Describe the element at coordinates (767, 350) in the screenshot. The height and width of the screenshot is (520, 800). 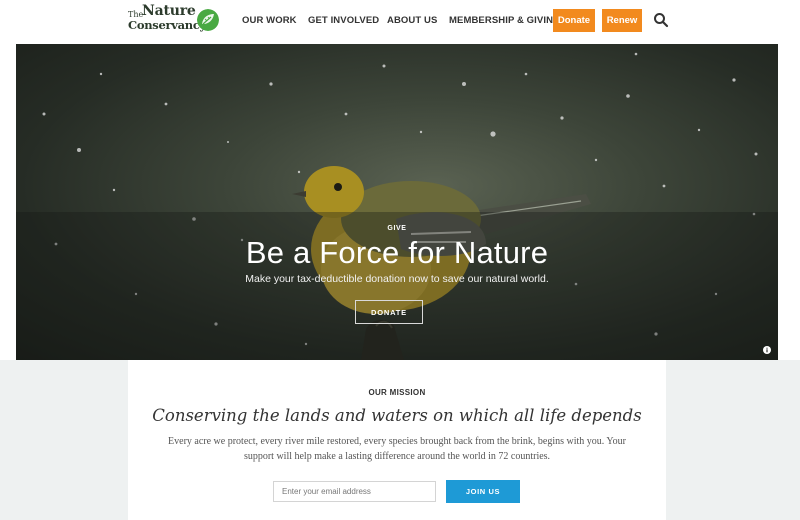
I see `info-icon` at that location.